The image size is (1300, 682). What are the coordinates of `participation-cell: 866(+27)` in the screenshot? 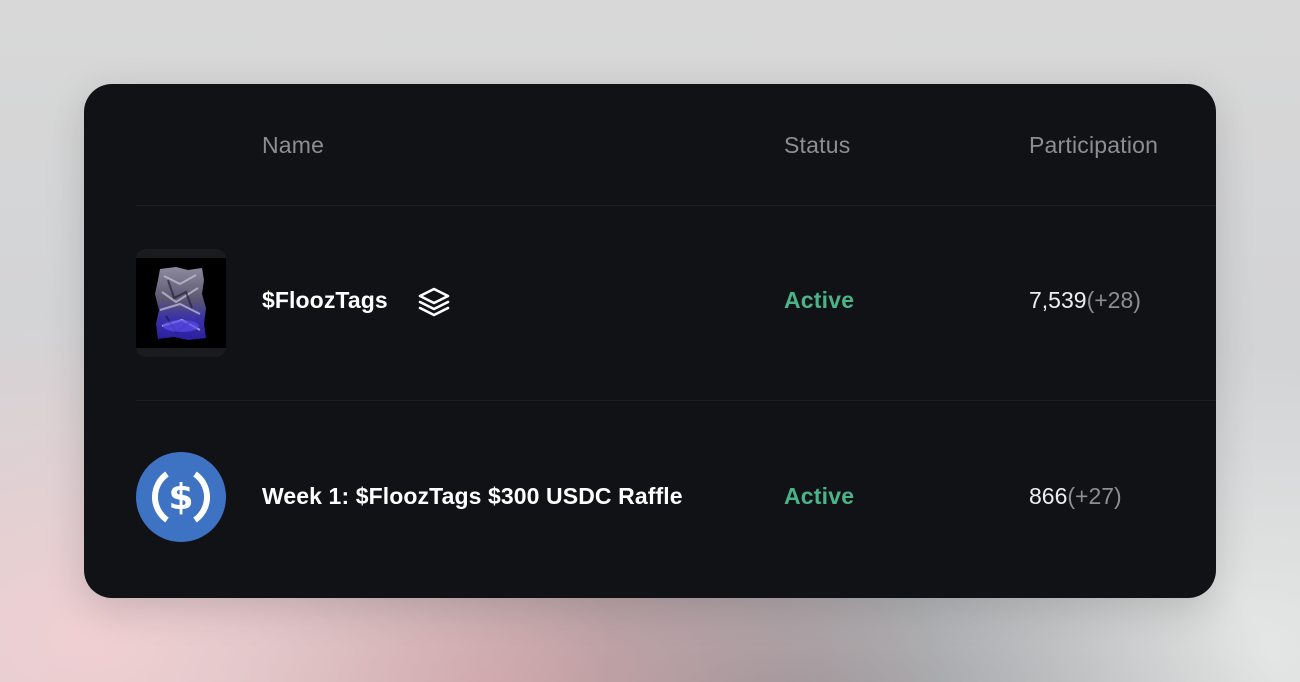 It's located at (1075, 496).